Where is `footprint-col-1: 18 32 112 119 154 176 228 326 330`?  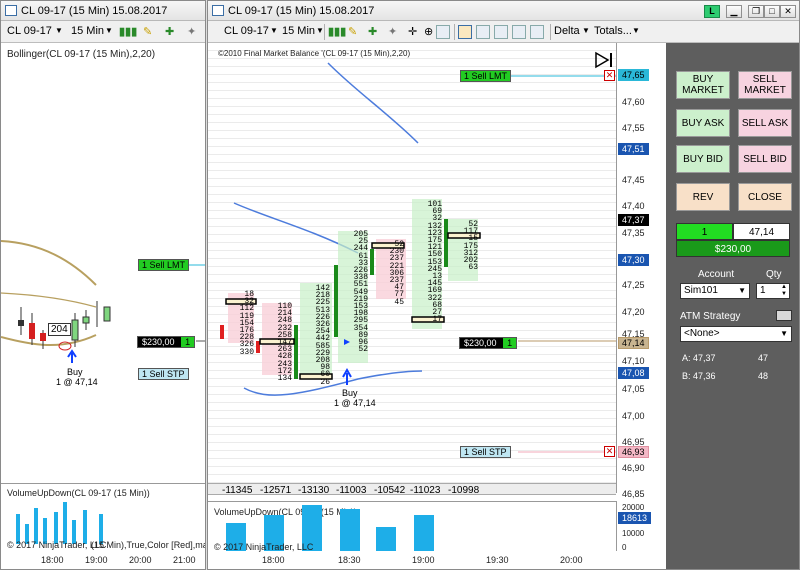 footprint-col-1: 18 32 112 119 154 176 228 326 330 is located at coordinates (241, 323).